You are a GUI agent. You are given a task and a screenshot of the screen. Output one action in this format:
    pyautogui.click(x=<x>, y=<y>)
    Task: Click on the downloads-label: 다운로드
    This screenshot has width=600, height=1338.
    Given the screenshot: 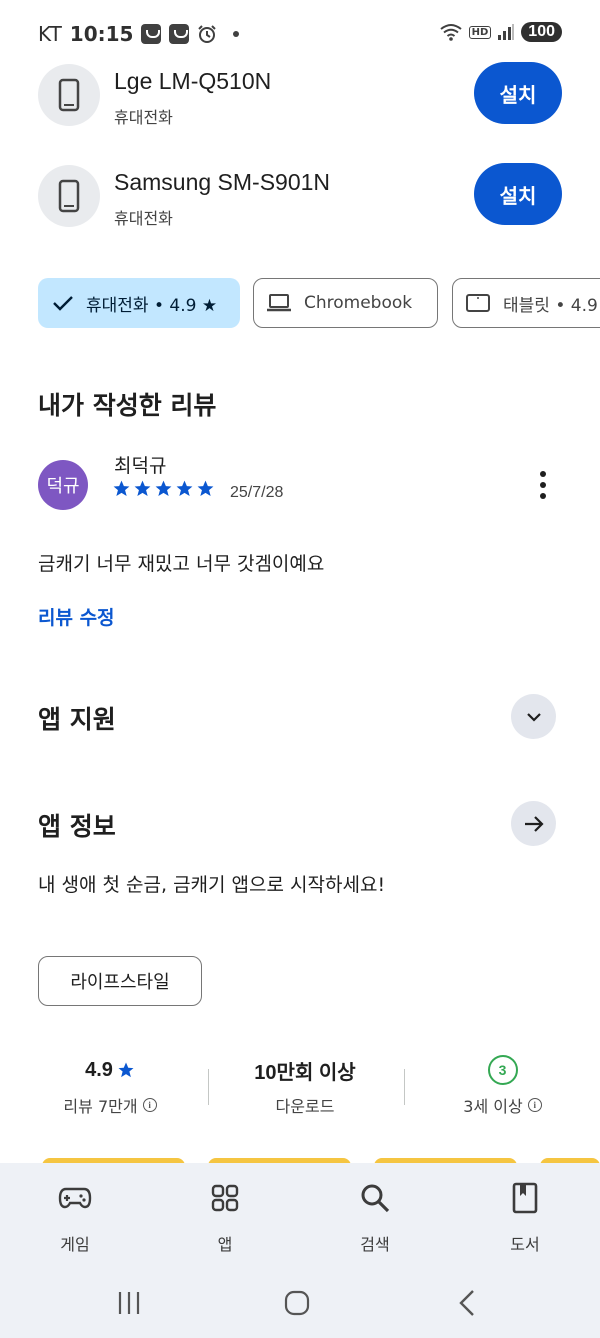 What is the action you would take?
    pyautogui.click(x=305, y=1106)
    